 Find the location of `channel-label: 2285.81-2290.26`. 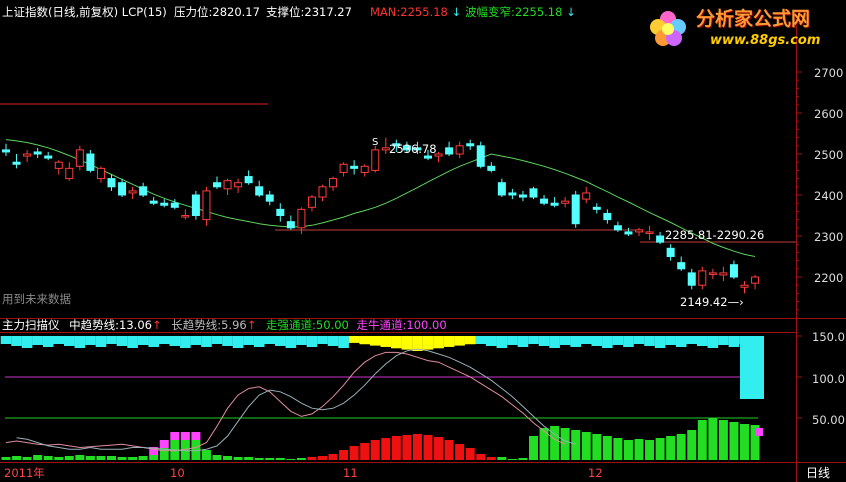

channel-label: 2285.81-2290.26 is located at coordinates (715, 235).